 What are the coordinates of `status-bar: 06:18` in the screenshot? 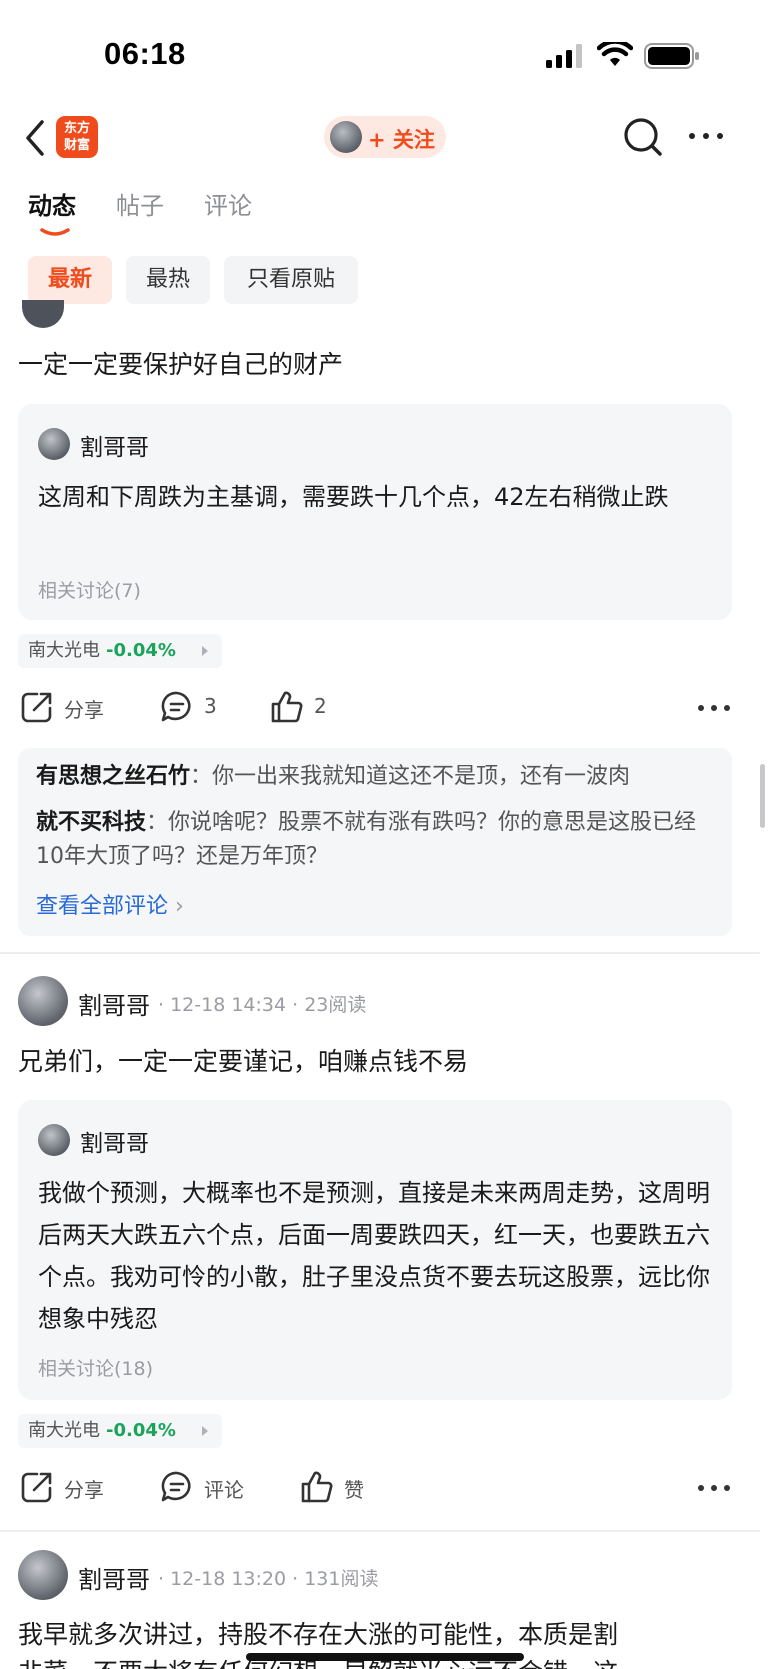 It's located at (384, 50).